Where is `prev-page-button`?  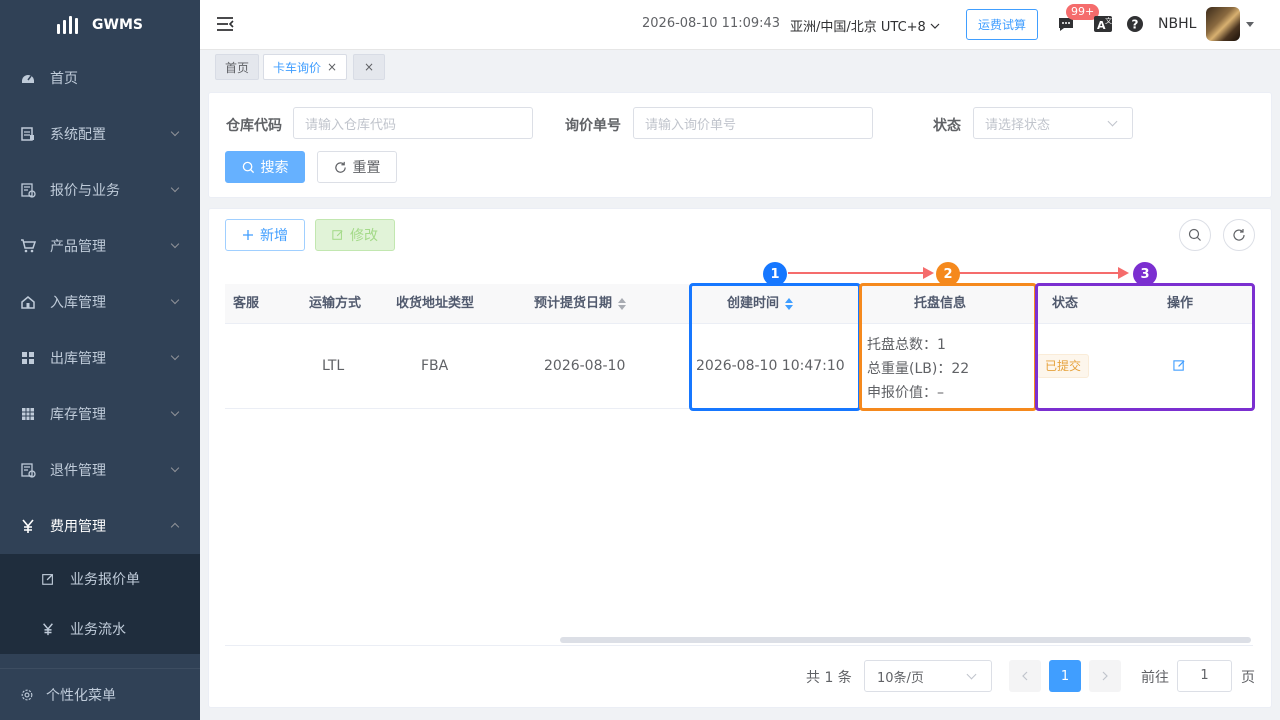
prev-page-button is located at coordinates (1025, 676).